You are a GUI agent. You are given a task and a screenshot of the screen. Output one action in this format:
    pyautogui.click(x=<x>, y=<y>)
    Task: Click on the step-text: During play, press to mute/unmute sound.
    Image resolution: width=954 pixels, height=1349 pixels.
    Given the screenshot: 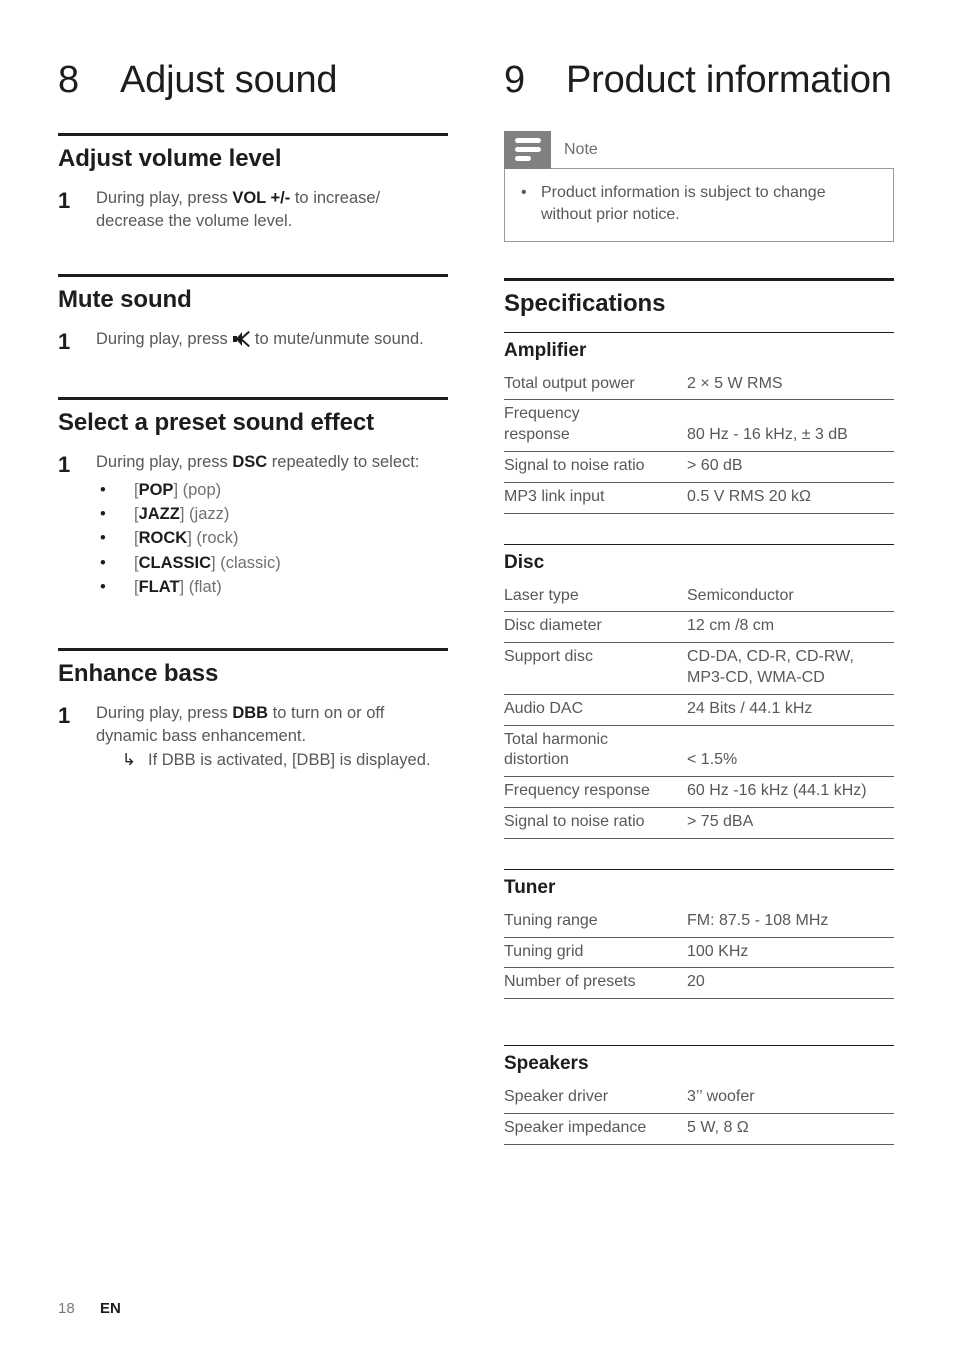 What is the action you would take?
    pyautogui.click(x=272, y=342)
    